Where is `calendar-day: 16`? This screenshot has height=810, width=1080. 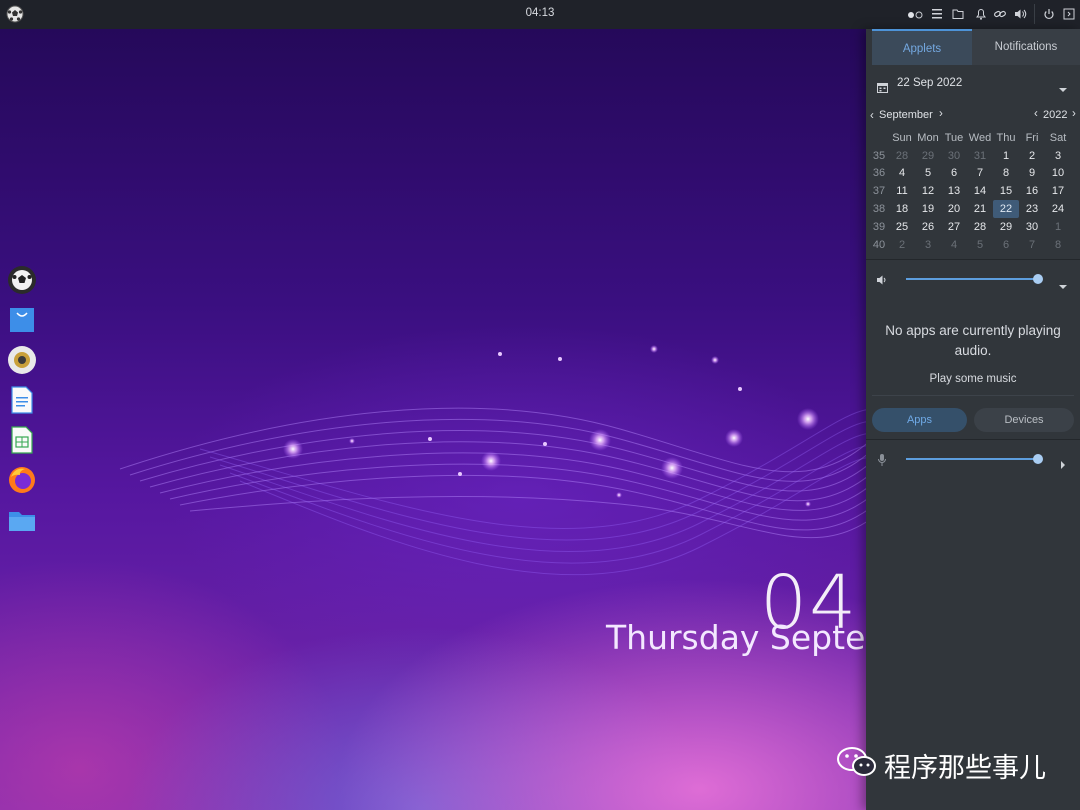
calendar-day: 16 is located at coordinates (1032, 191).